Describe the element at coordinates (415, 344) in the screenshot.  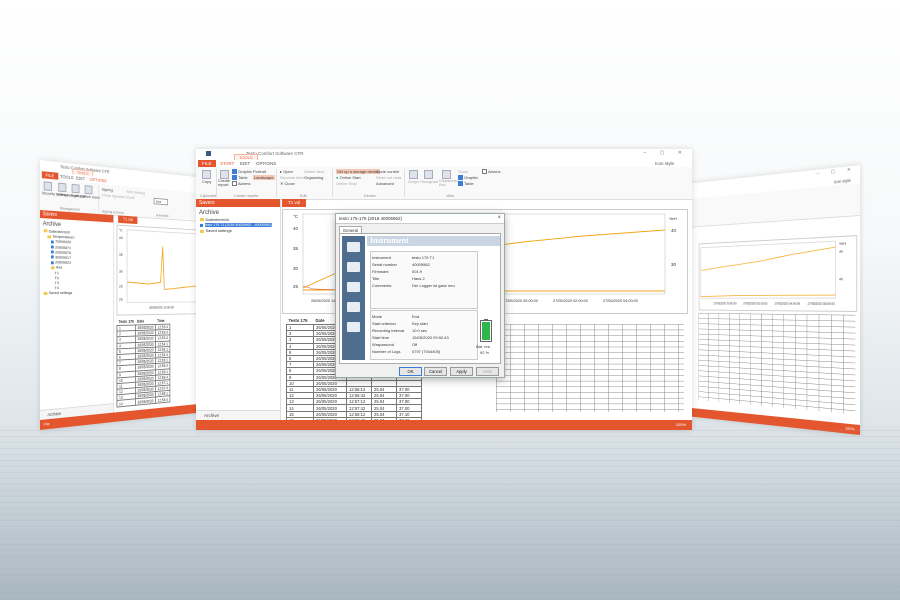
I see `dialog-field-value: Off` at that location.